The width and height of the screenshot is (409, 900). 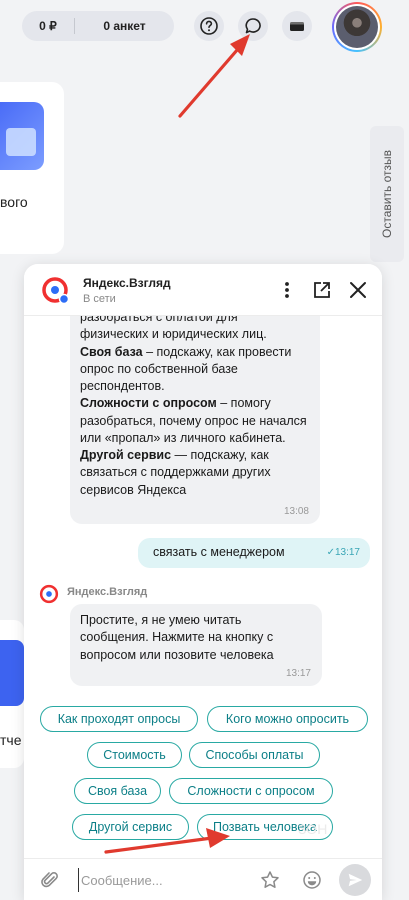 I want to click on wallet-button, so click(x=297, y=26).